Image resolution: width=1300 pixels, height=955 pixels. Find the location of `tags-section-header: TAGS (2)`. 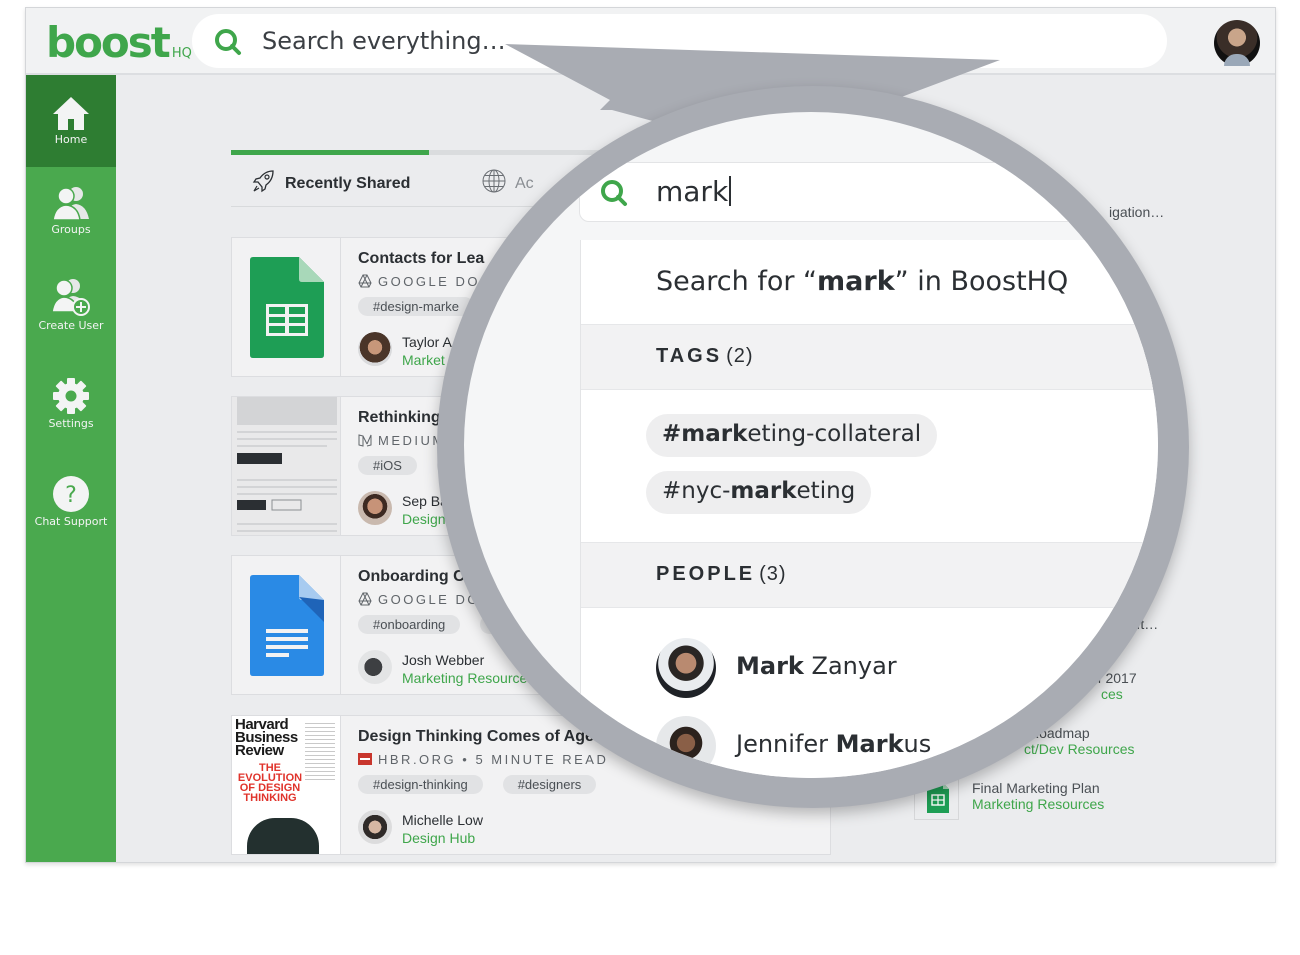

tags-section-header: TAGS (2) is located at coordinates (869, 357).